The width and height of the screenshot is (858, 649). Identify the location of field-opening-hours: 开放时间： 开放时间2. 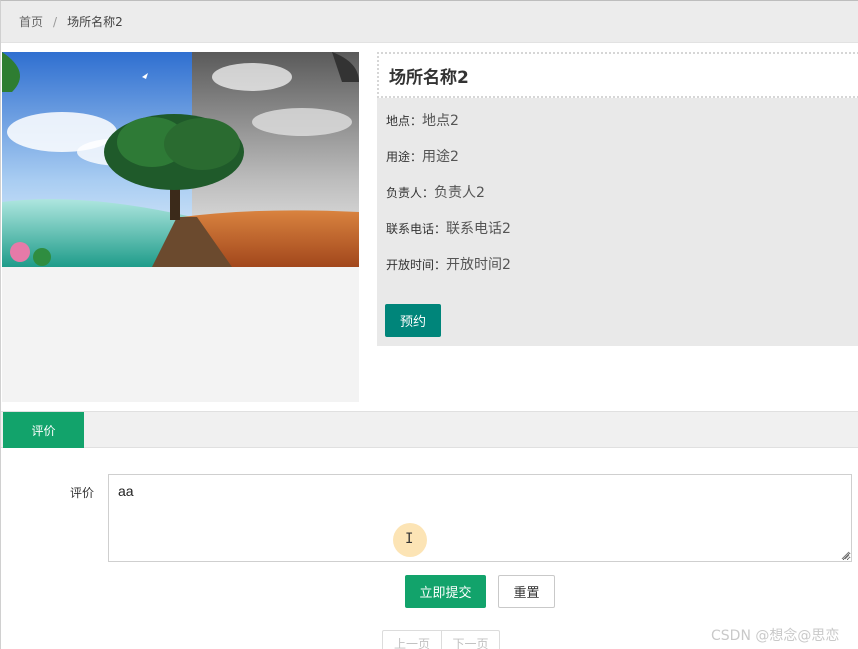
(448, 264).